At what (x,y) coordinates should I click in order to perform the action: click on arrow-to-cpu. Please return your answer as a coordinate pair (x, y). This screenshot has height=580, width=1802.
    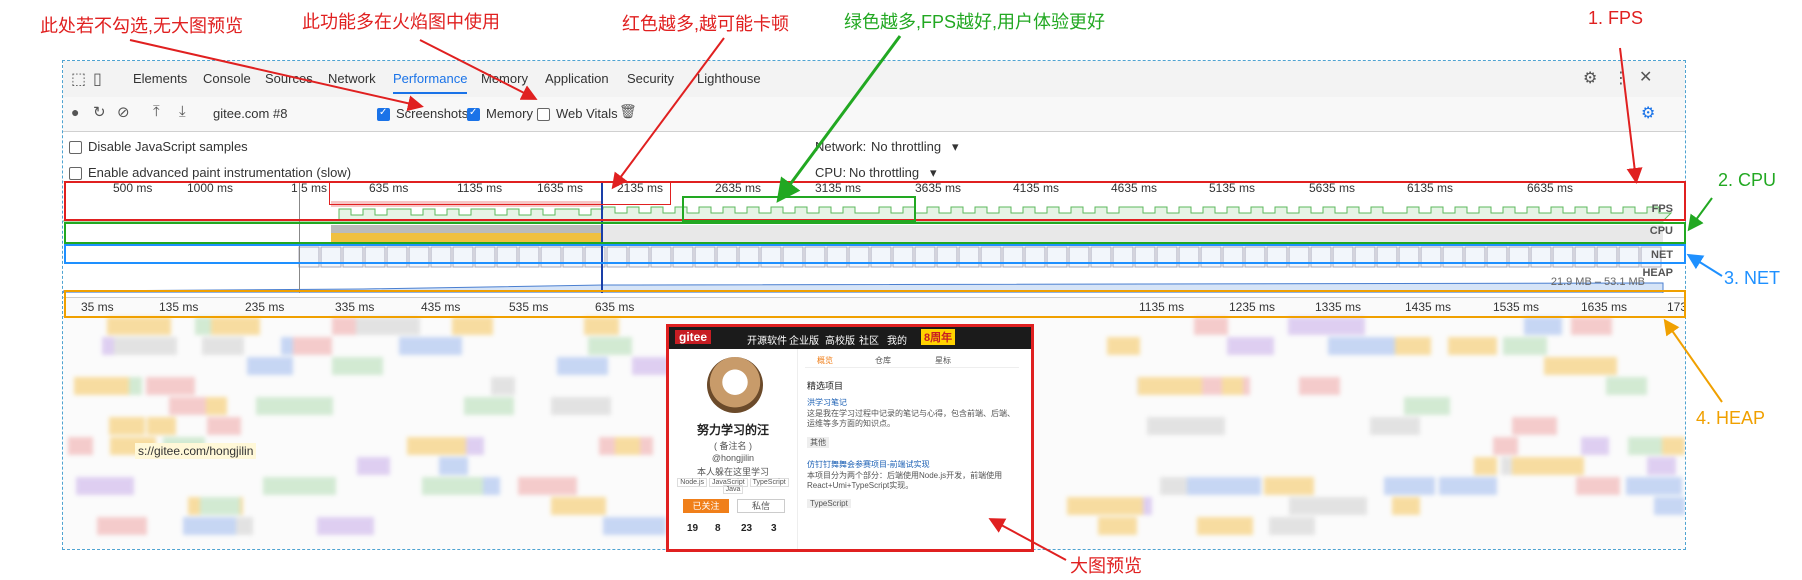
    Looking at the image, I should click on (1700, 214).